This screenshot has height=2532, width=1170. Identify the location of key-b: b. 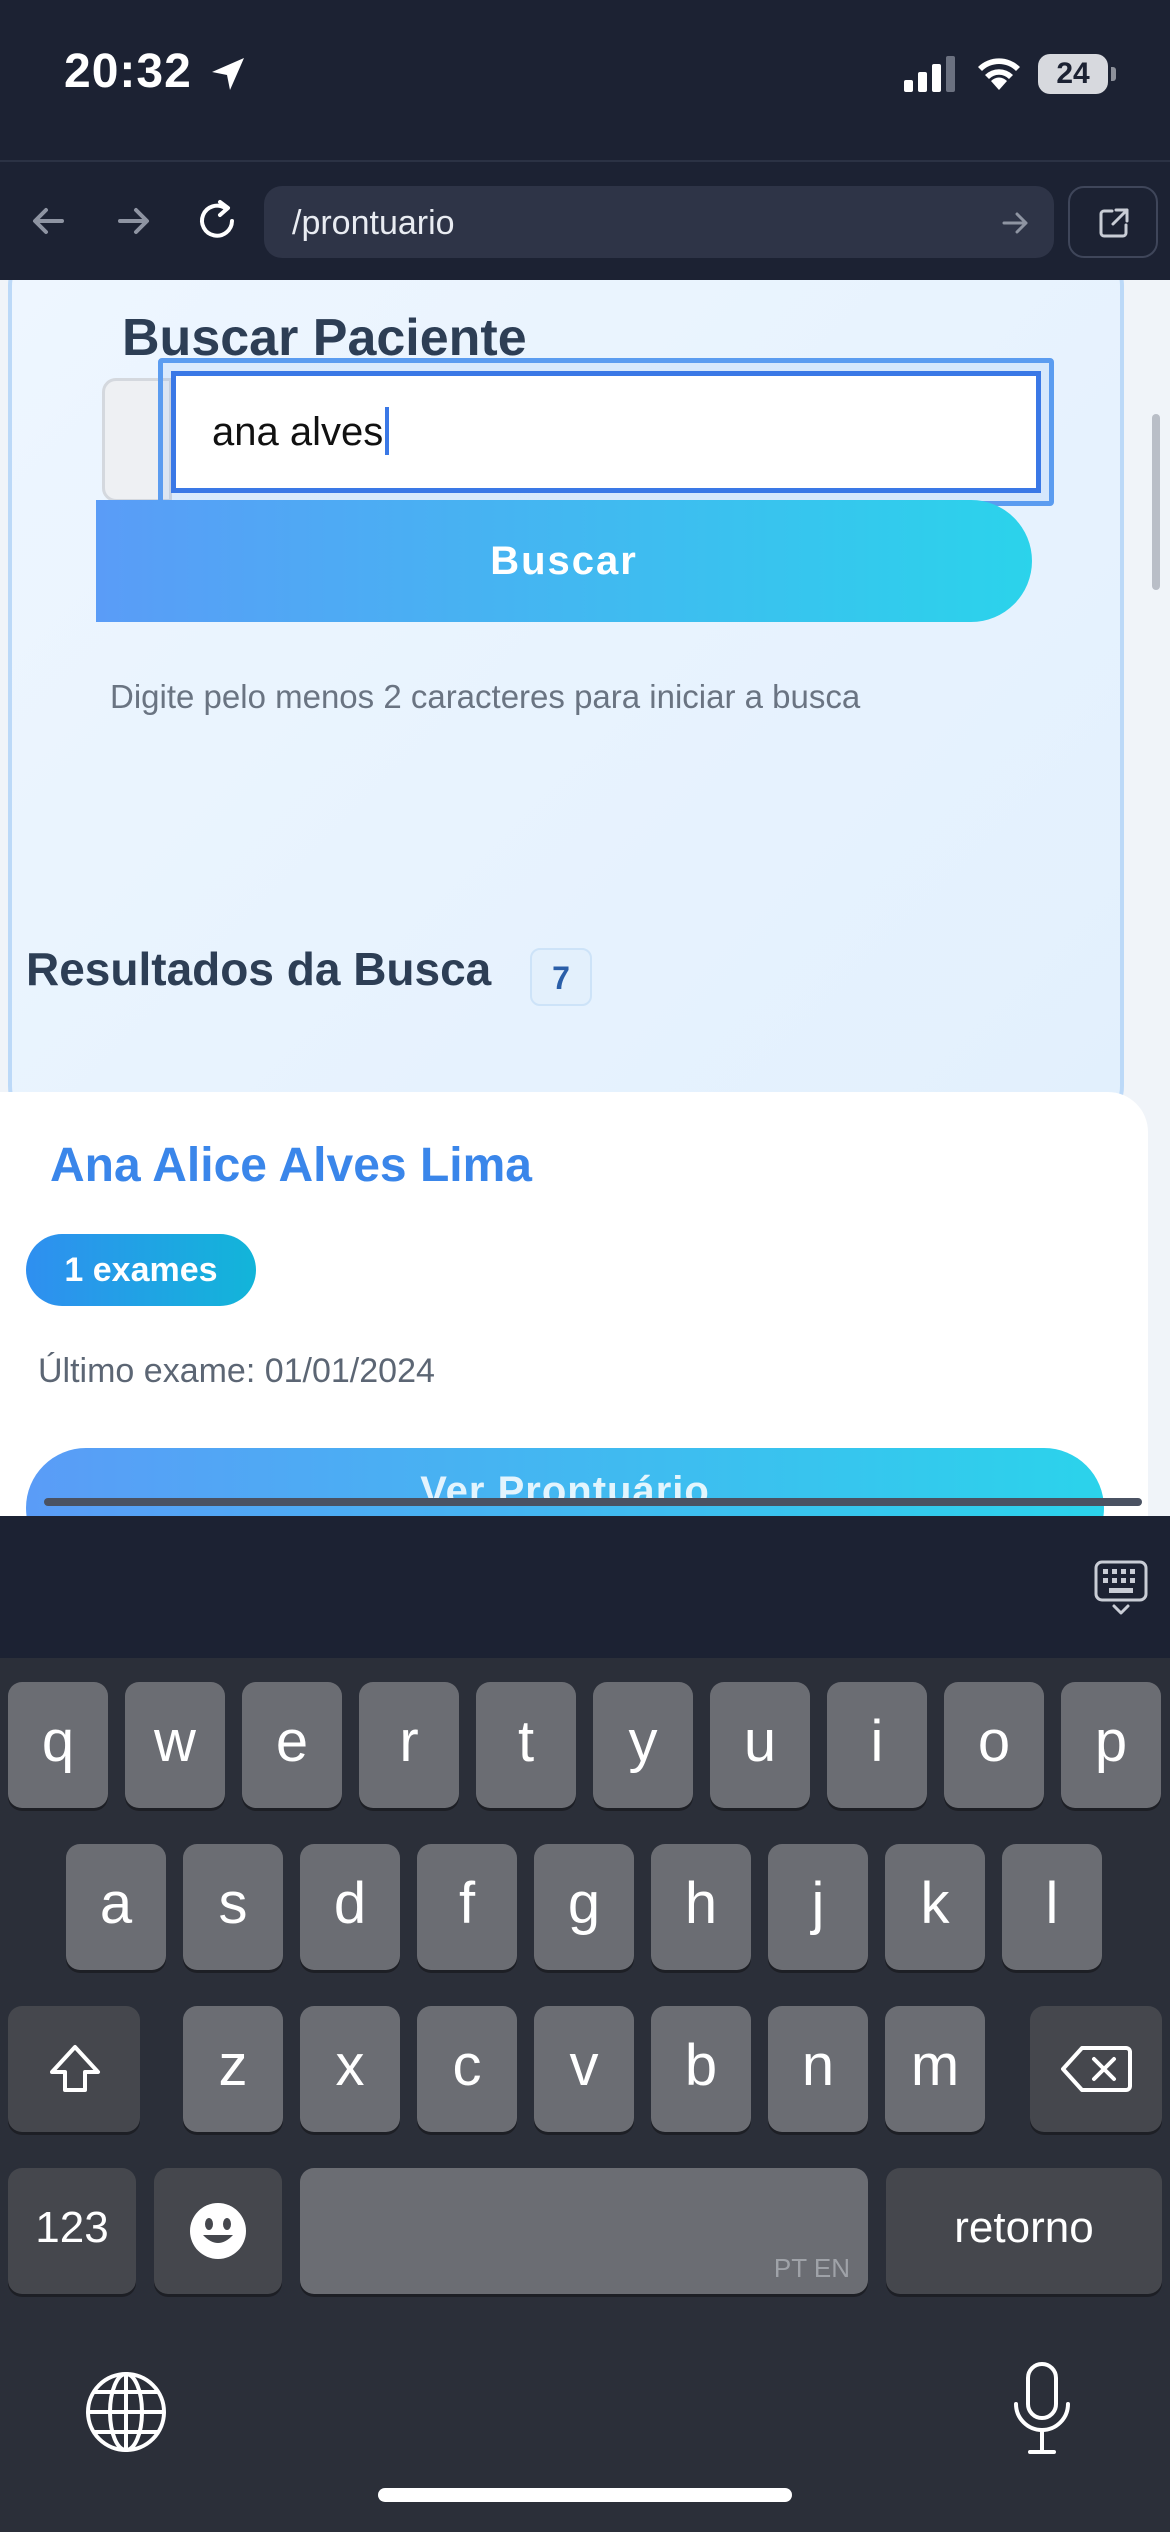
(701, 2069).